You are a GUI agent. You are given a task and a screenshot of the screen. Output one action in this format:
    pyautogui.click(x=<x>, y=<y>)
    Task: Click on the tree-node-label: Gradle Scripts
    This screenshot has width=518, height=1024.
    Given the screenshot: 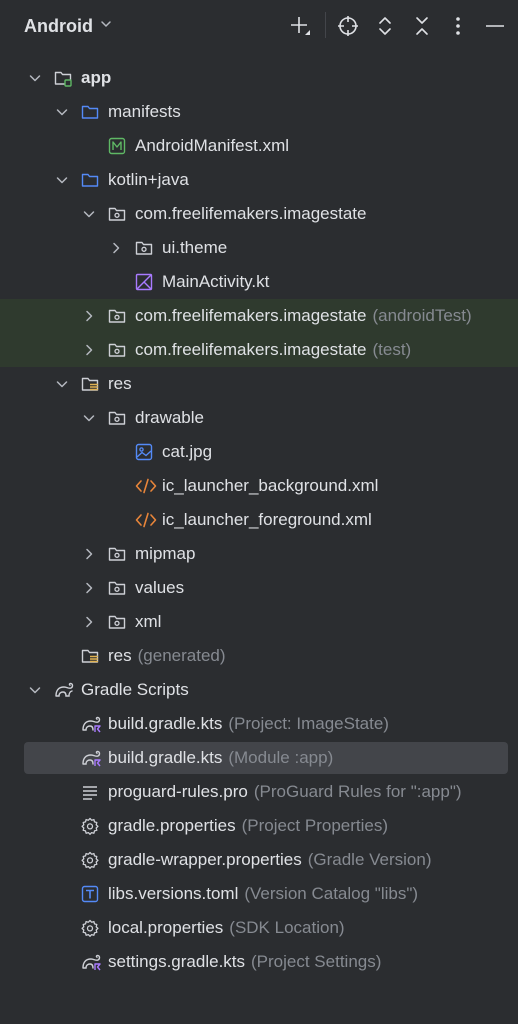 What is the action you would take?
    pyautogui.click(x=135, y=690)
    